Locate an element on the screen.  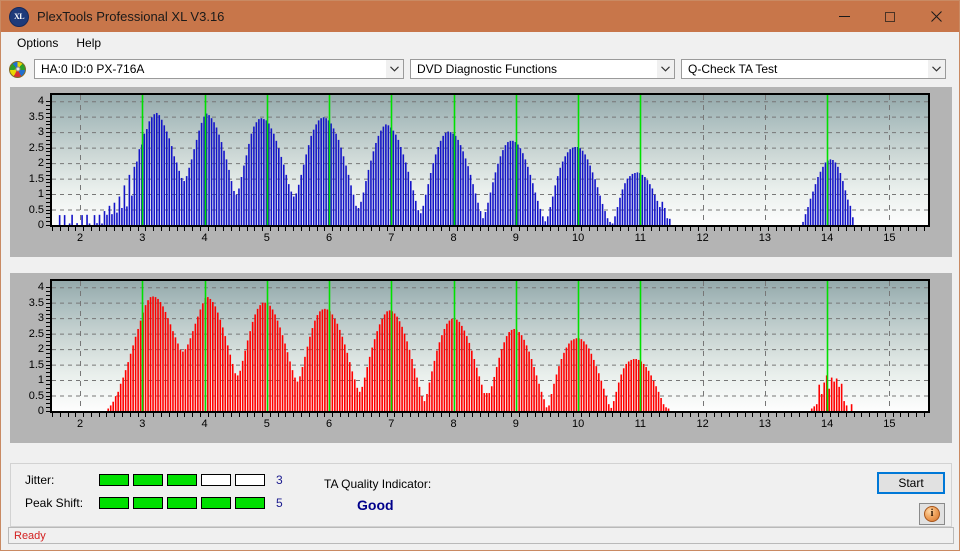
x-axis-tick-label: 14 is located at coordinates (827, 424).